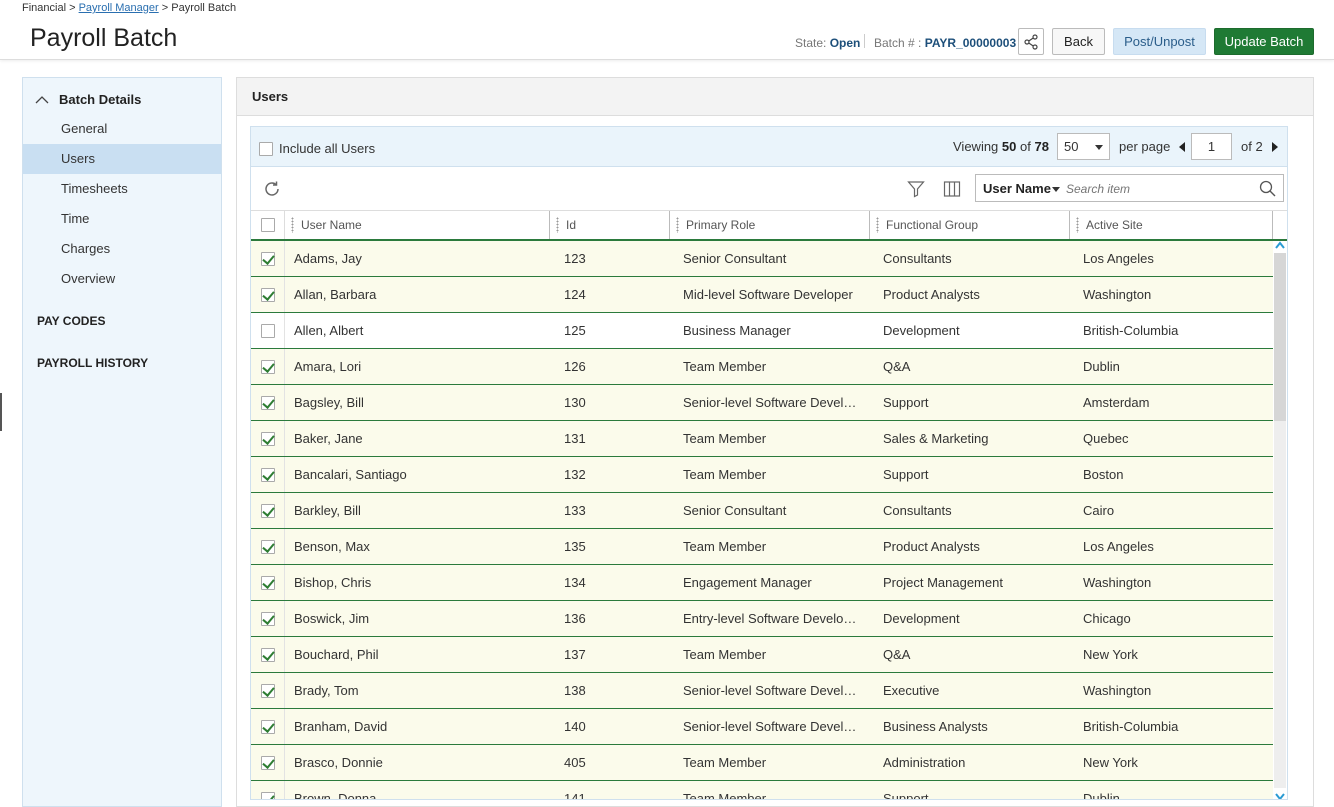  What do you see at coordinates (610, 225) in the screenshot?
I see `column-header-id: Id` at bounding box center [610, 225].